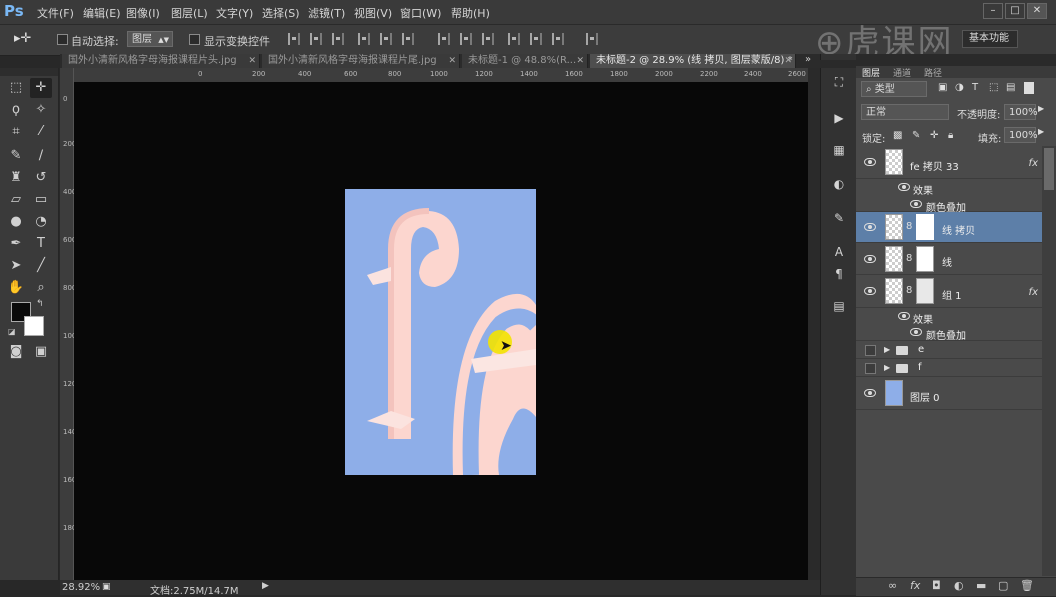 The width and height of the screenshot is (1056, 597). Describe the element at coordinates (949, 205) in the screenshot. I see `effect-color-overlay-row: 颜色叠加` at that location.